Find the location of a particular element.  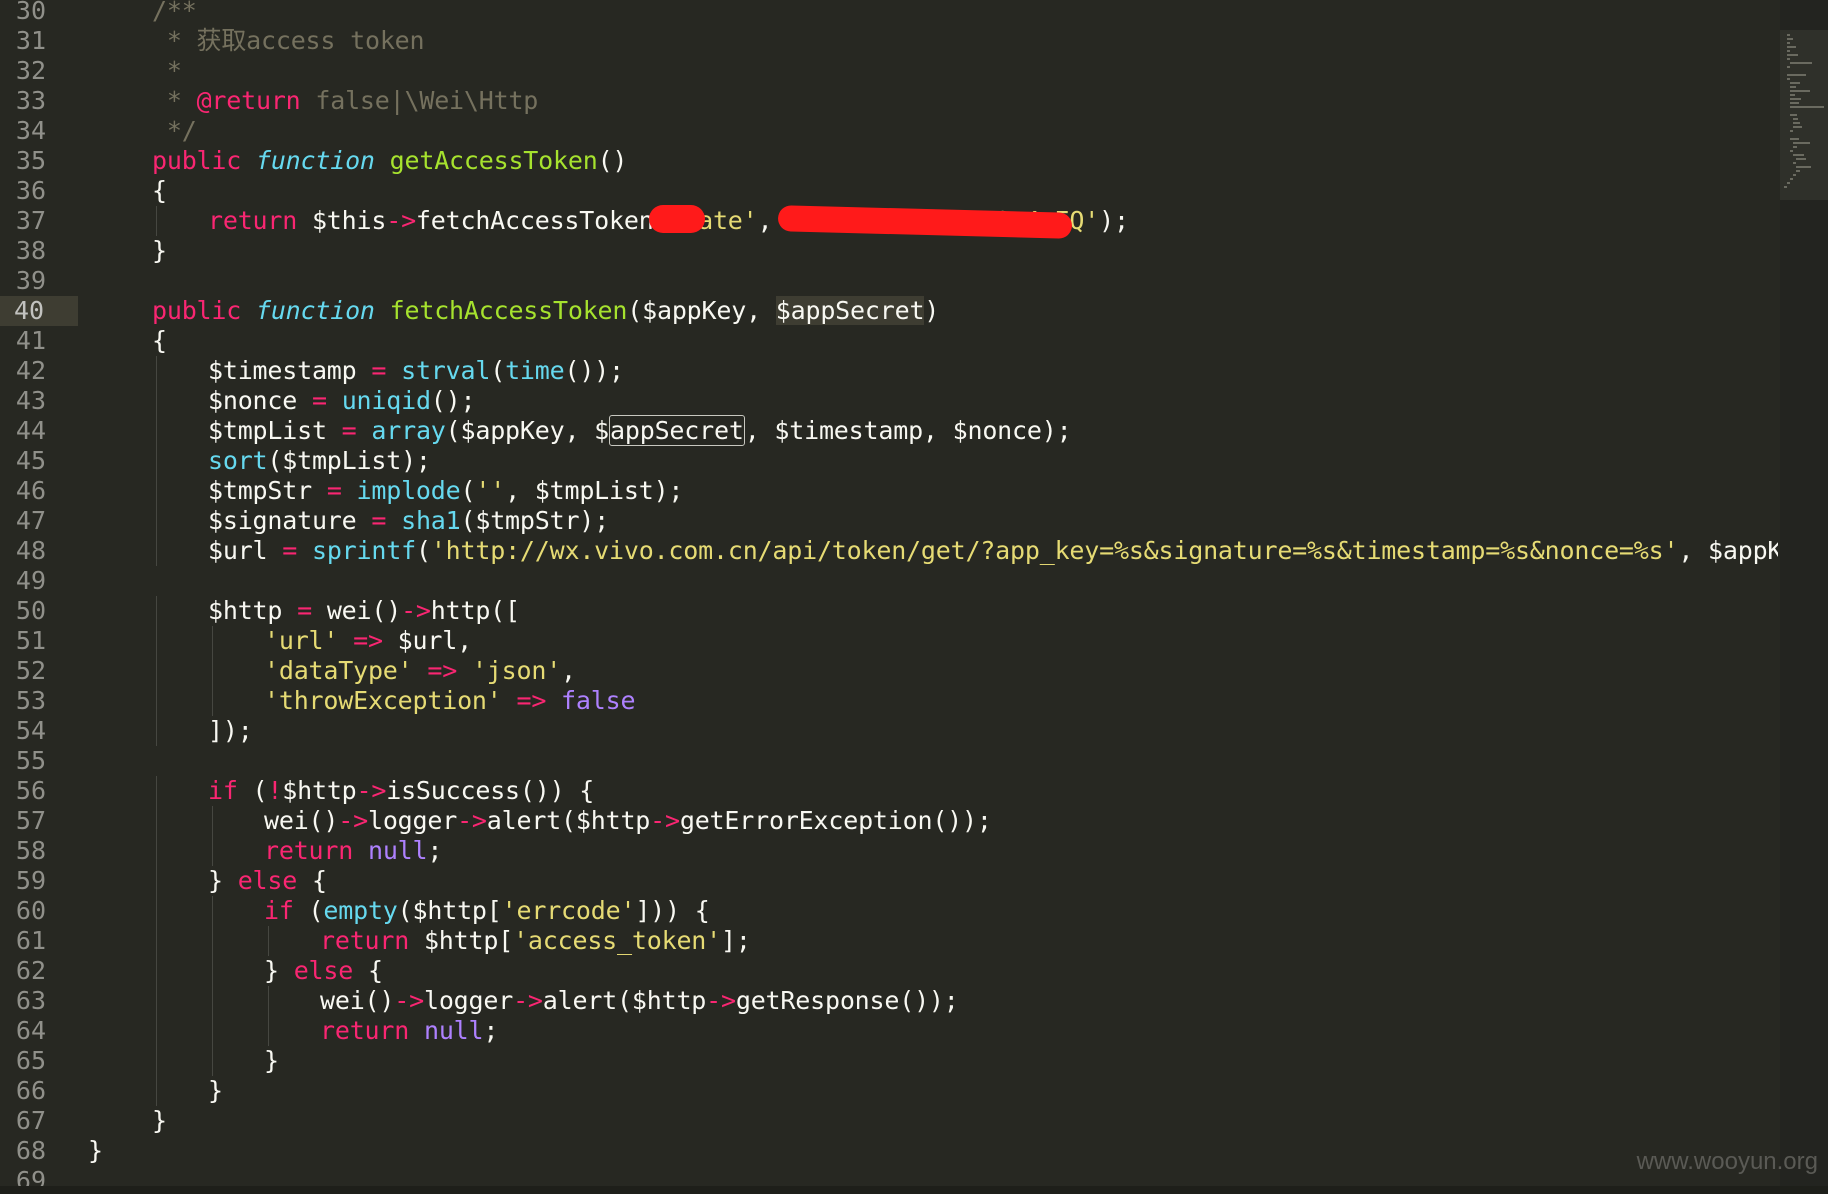

code-line: /** is located at coordinates (174, 13).